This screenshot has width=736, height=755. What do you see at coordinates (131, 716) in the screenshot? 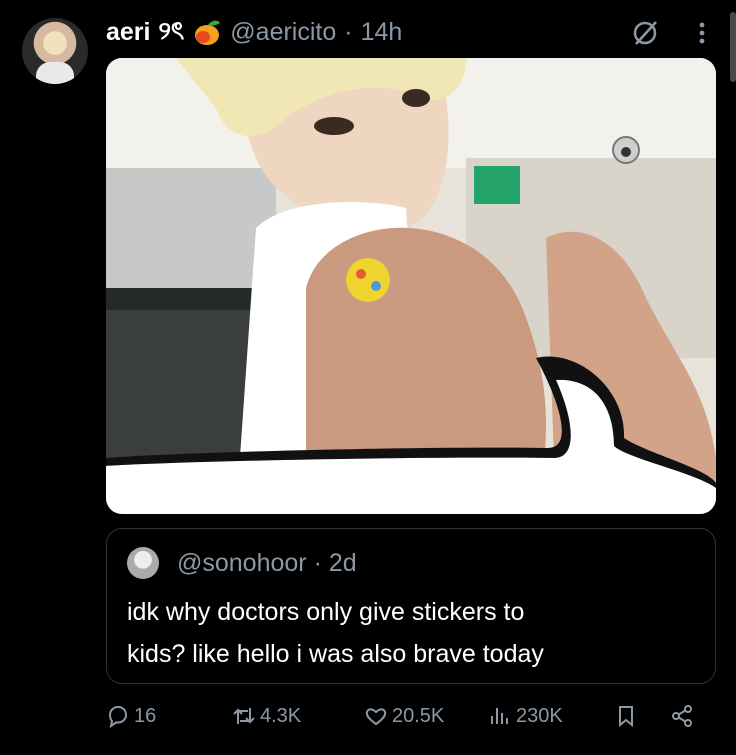
I see `reply-button: 16` at bounding box center [131, 716].